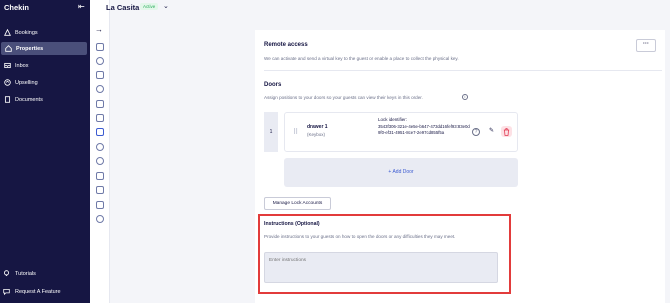 The image size is (670, 303). What do you see at coordinates (44, 82) in the screenshot?
I see `sidebar-item-upselling: Upselling` at bounding box center [44, 82].